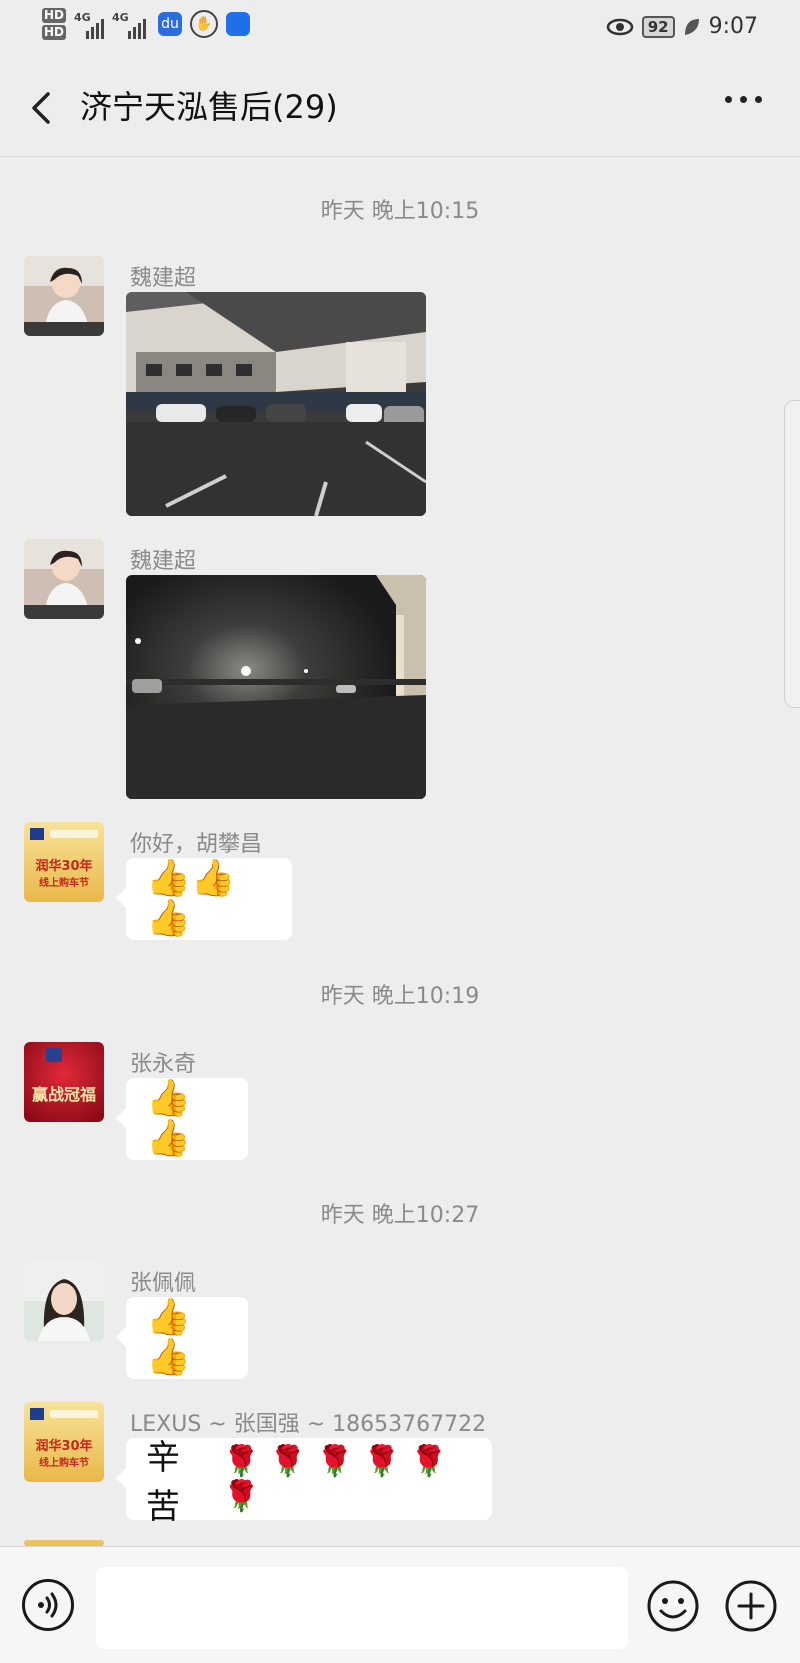 The width and height of the screenshot is (800, 1663). I want to click on timestamp: 昨天 晚上10:19, so click(400, 996).